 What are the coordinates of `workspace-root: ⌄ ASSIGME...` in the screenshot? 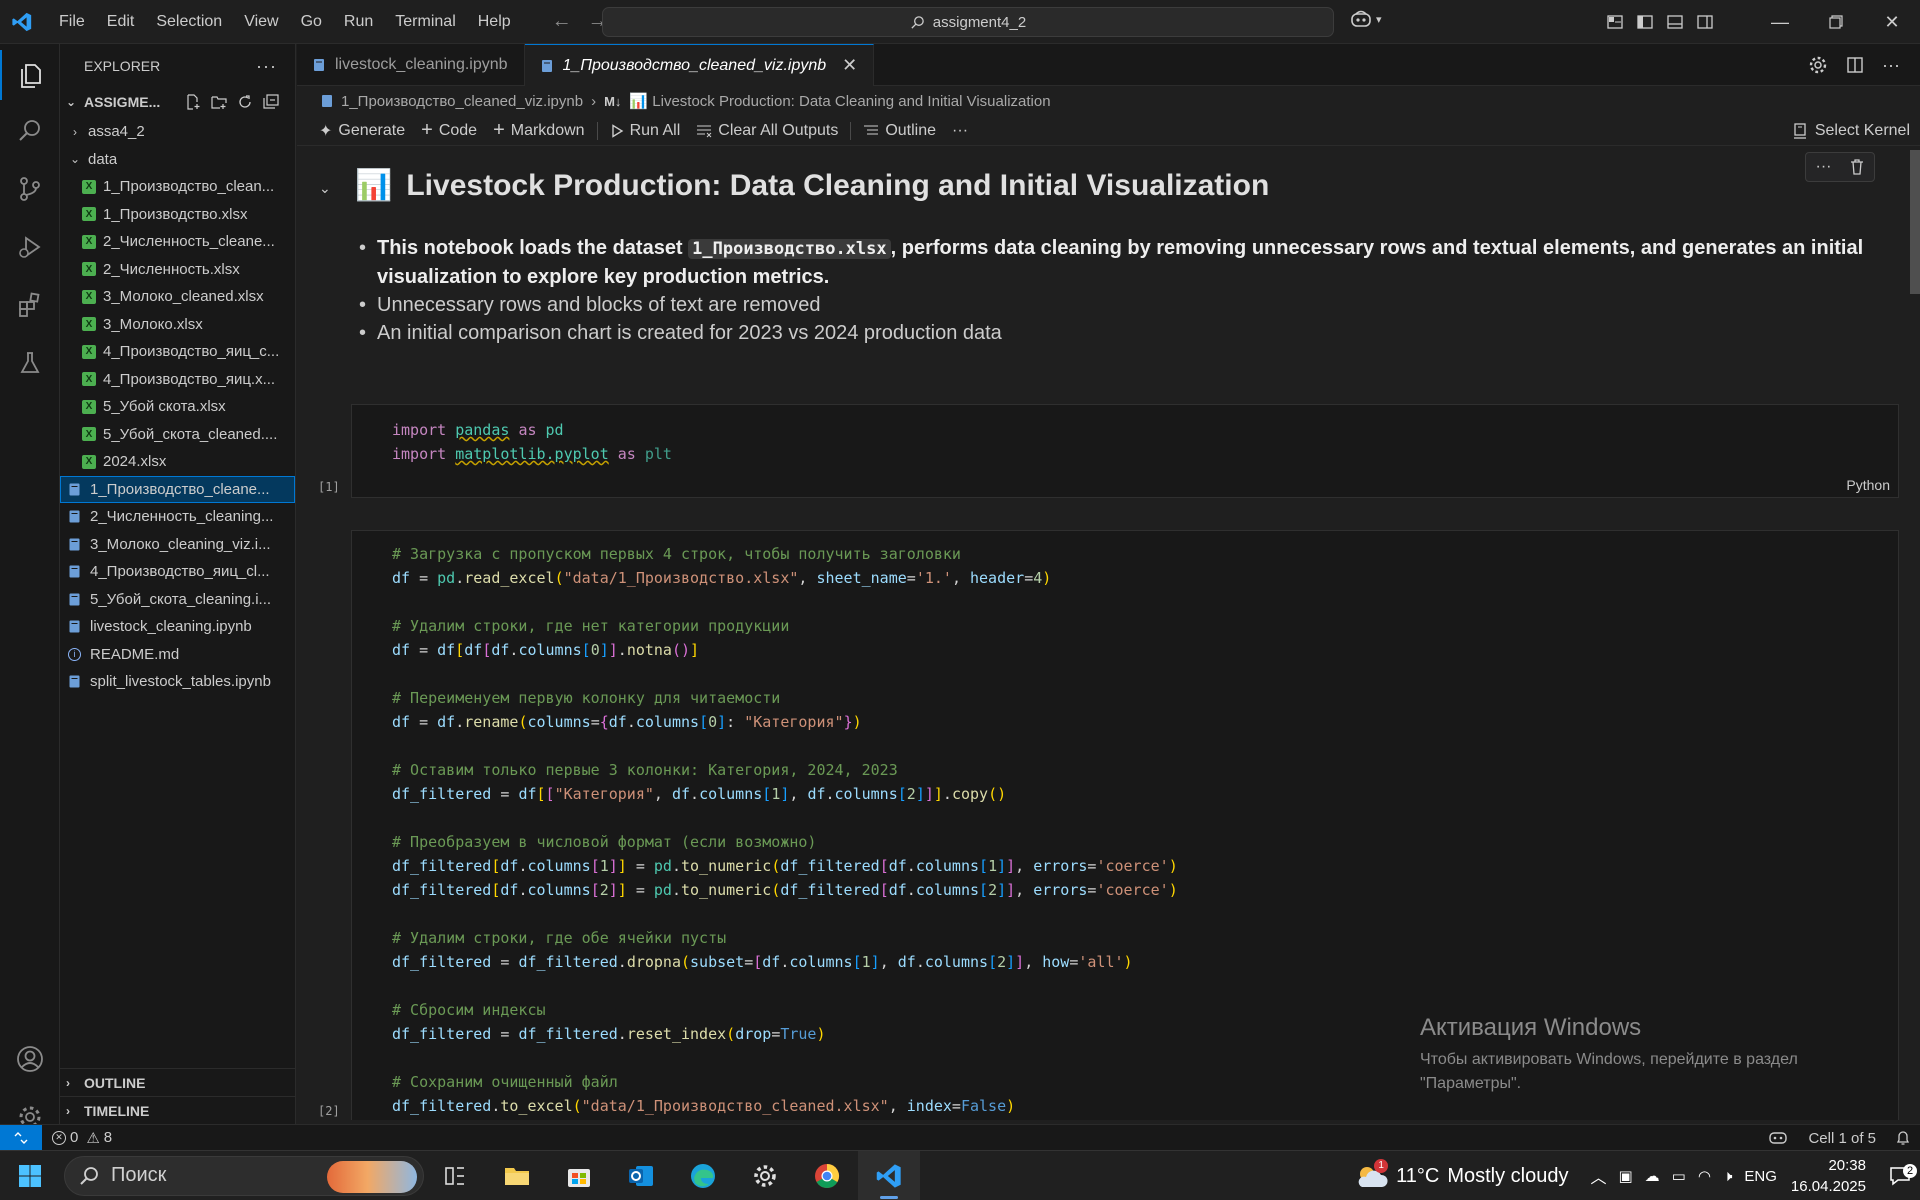 It's located at (177, 102).